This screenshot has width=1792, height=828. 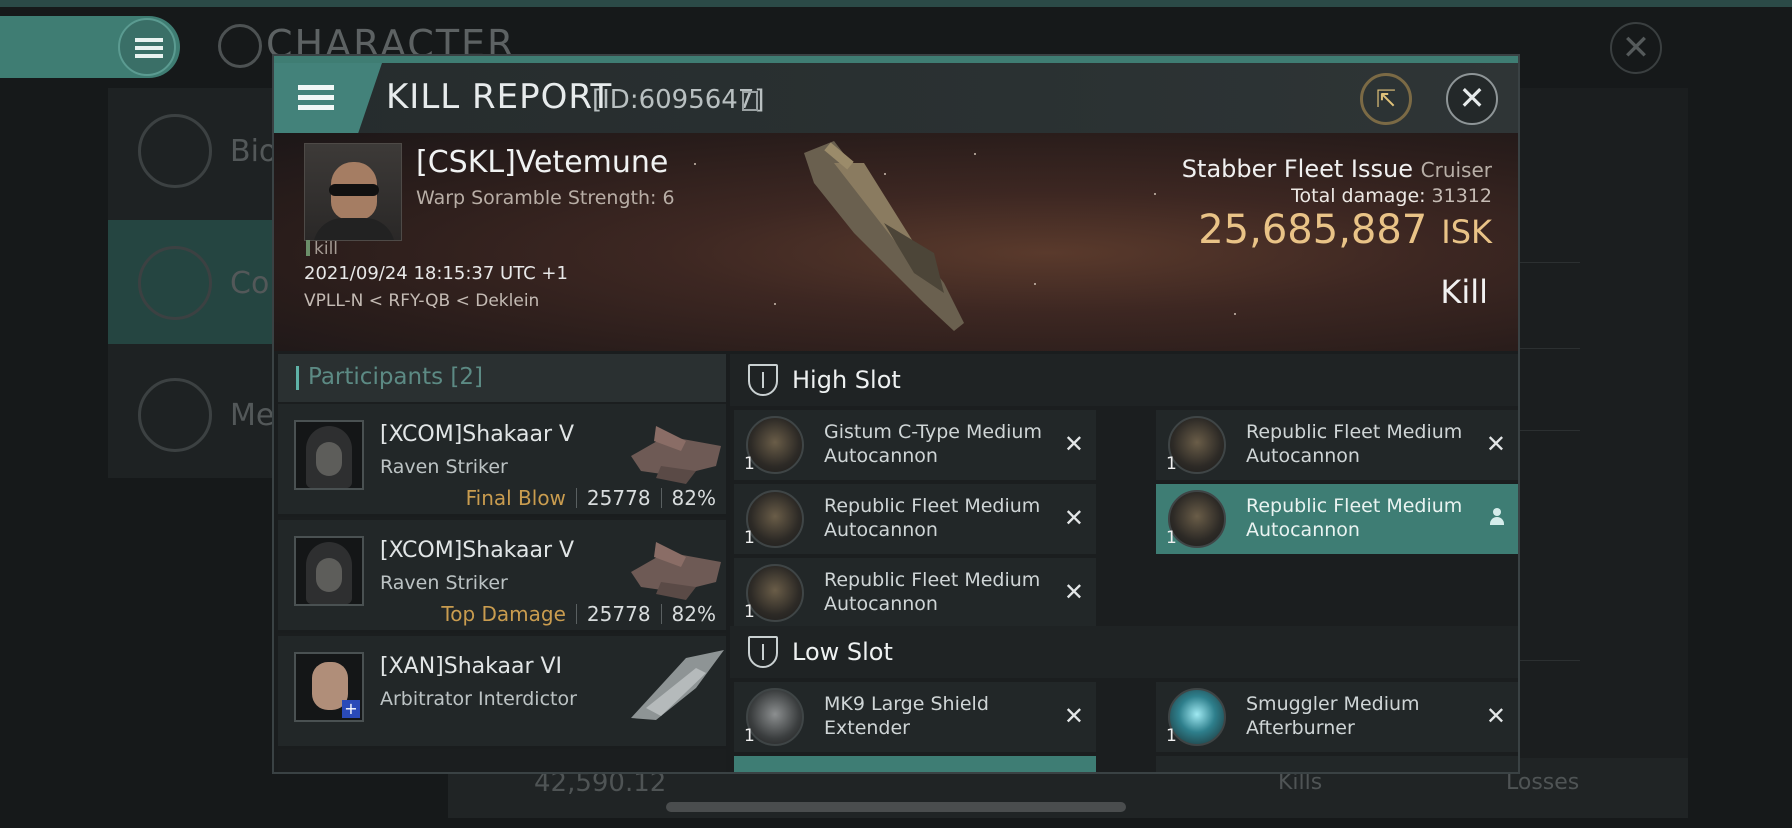 I want to click on participants-count: [2], so click(x=467, y=377).